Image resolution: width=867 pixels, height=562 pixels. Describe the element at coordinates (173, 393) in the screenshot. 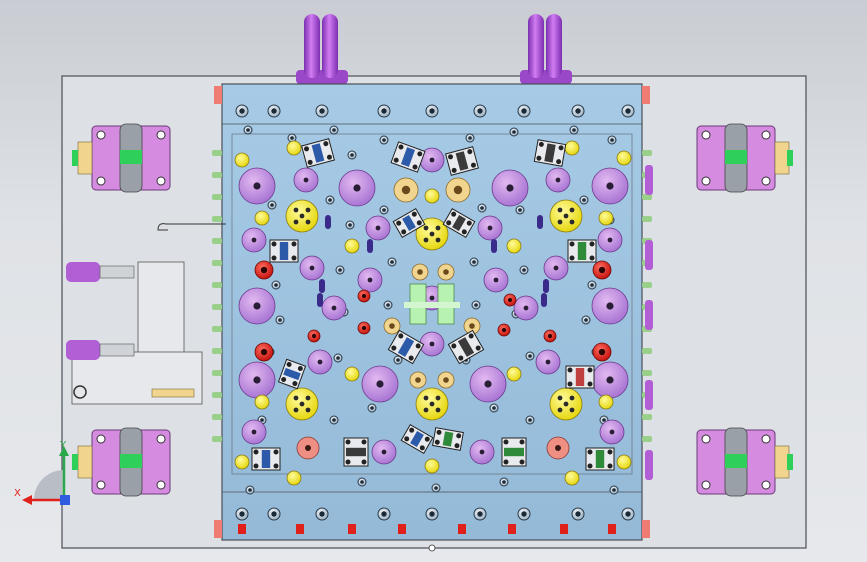

I see `sensor-plug` at that location.